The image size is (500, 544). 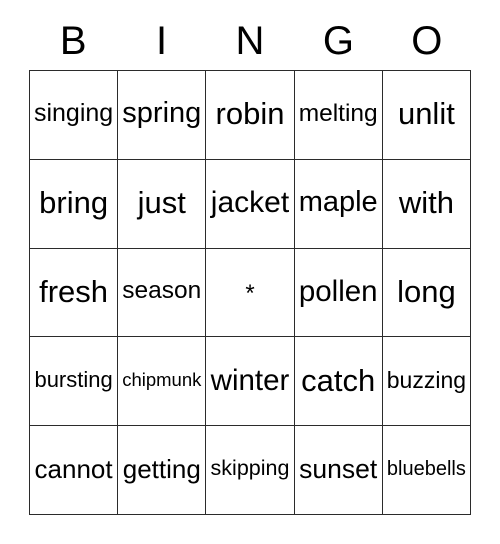 I want to click on bingo-cell-label: pollen, so click(x=338, y=291).